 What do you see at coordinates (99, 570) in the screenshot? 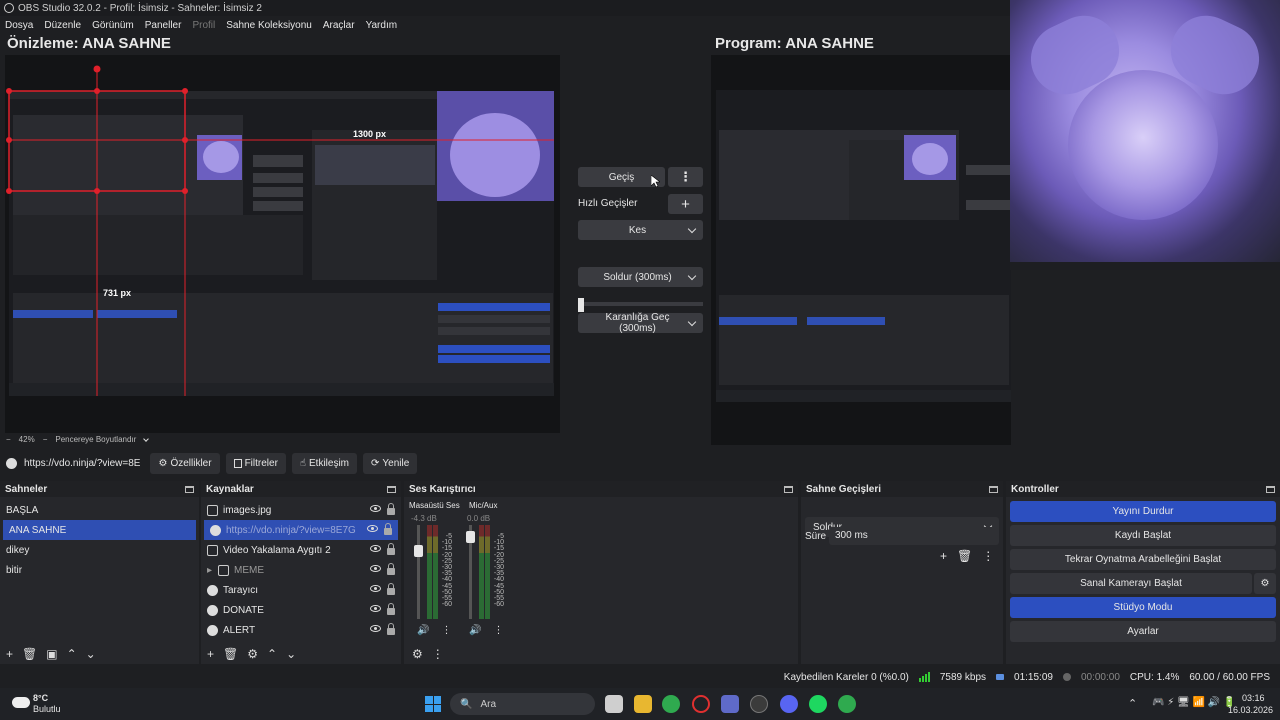
I see `scene-item: bitir` at bounding box center [99, 570].